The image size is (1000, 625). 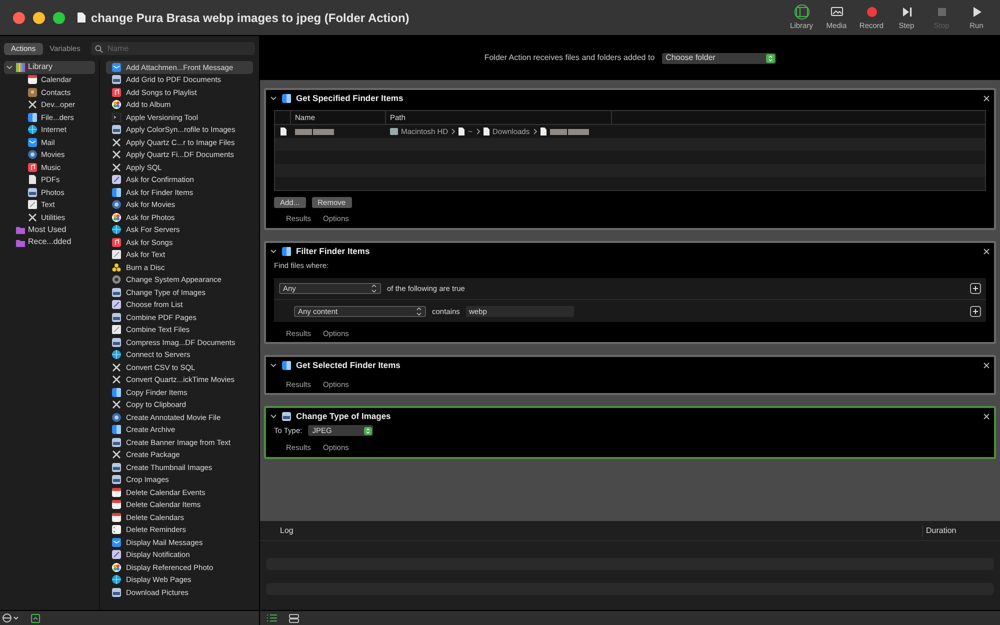 I want to click on column-header: Log, so click(x=591, y=530).